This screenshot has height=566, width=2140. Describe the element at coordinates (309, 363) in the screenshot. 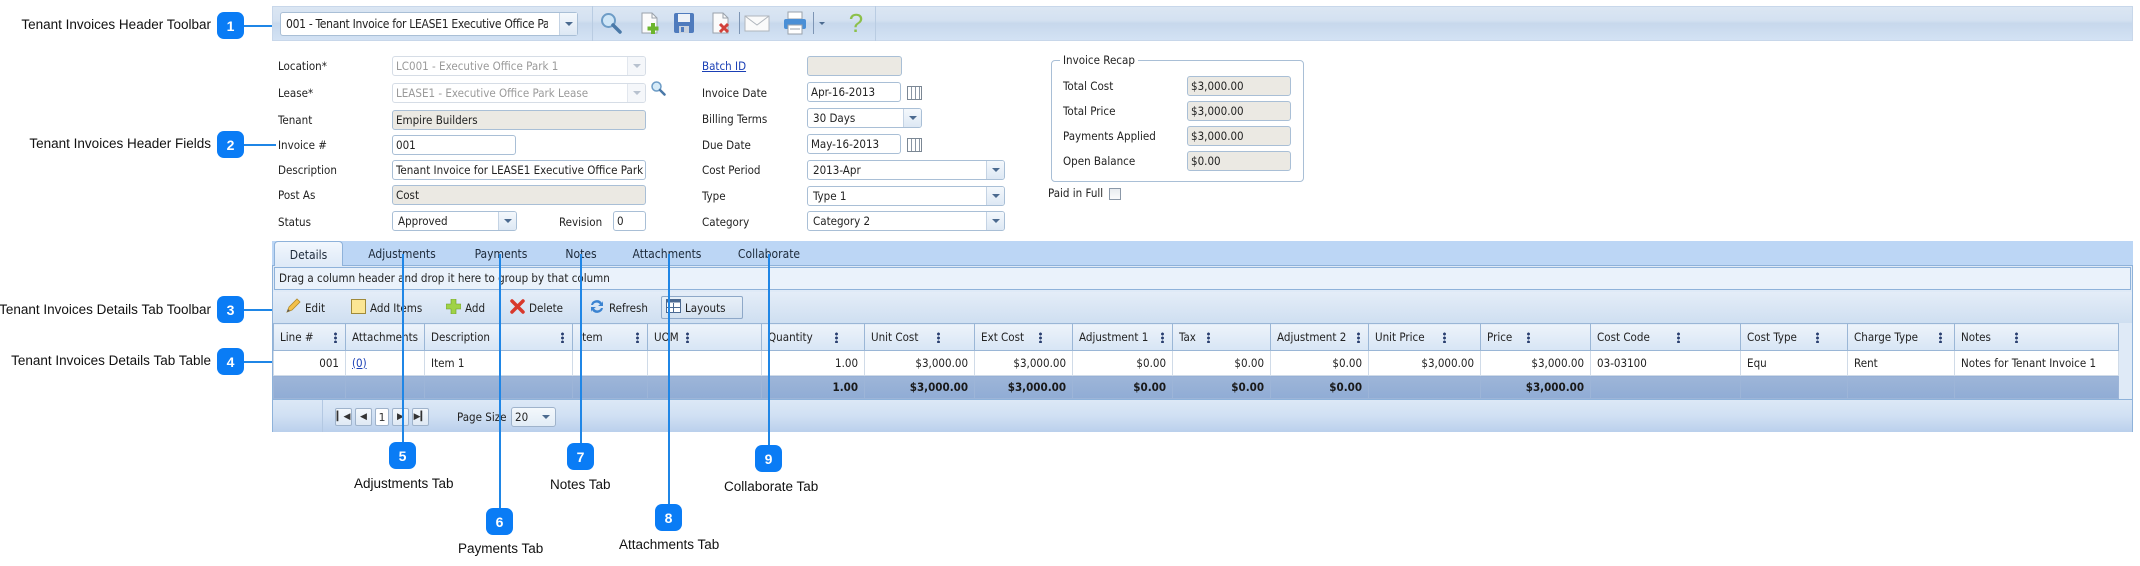

I see `cell-line-number: 001` at that location.